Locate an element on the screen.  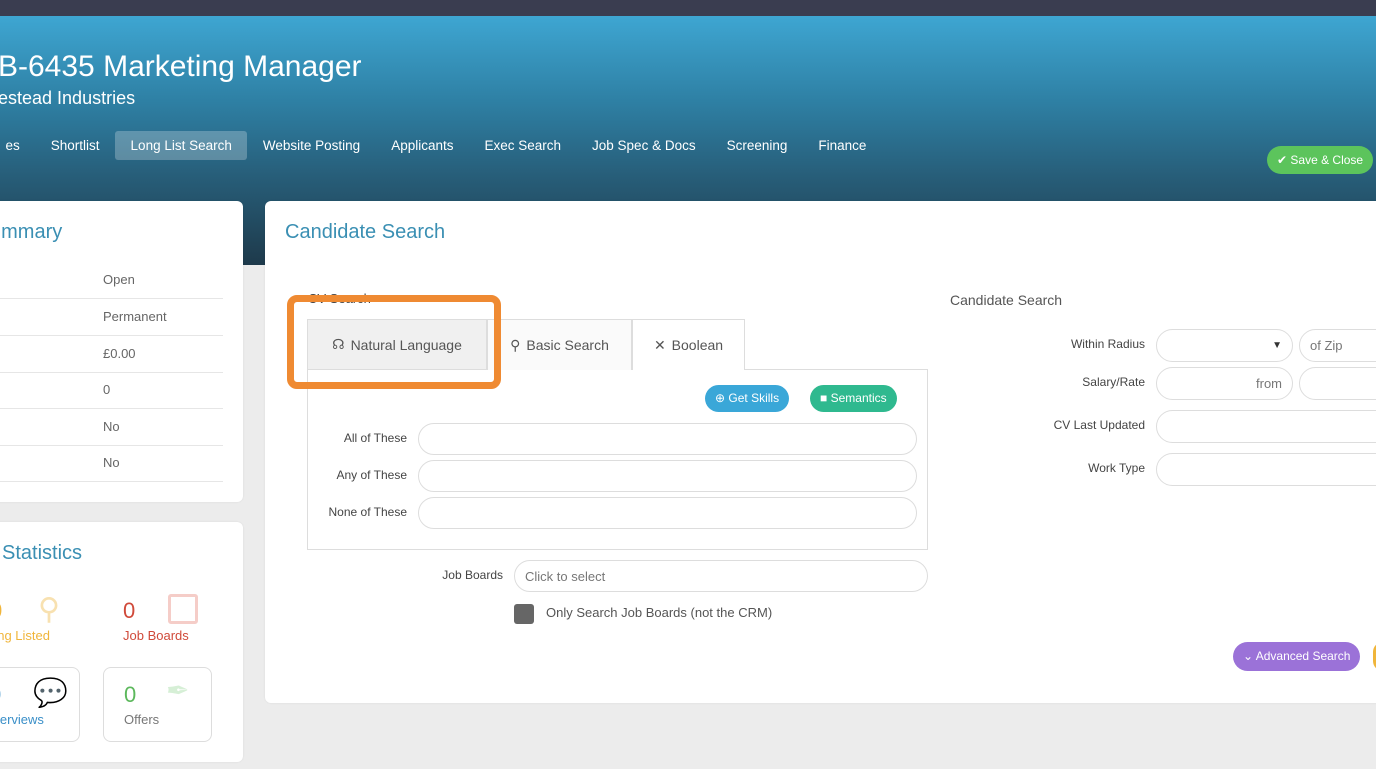
chevron-down-icon: ⌄ is located at coordinates (1249, 656).